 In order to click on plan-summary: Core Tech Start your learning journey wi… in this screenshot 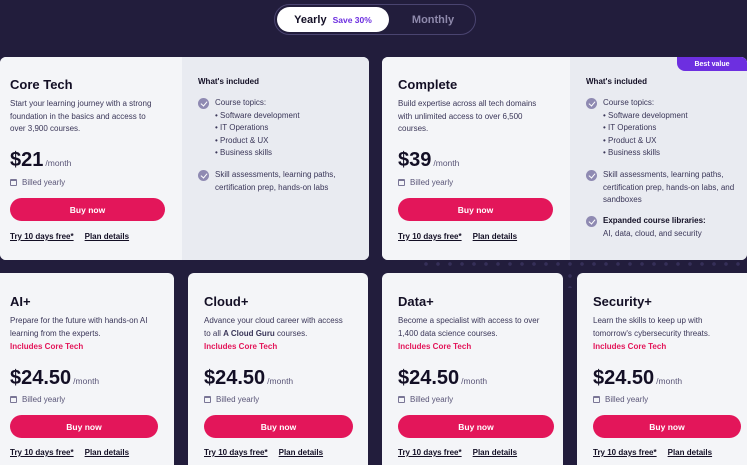, I will do `click(91, 158)`.